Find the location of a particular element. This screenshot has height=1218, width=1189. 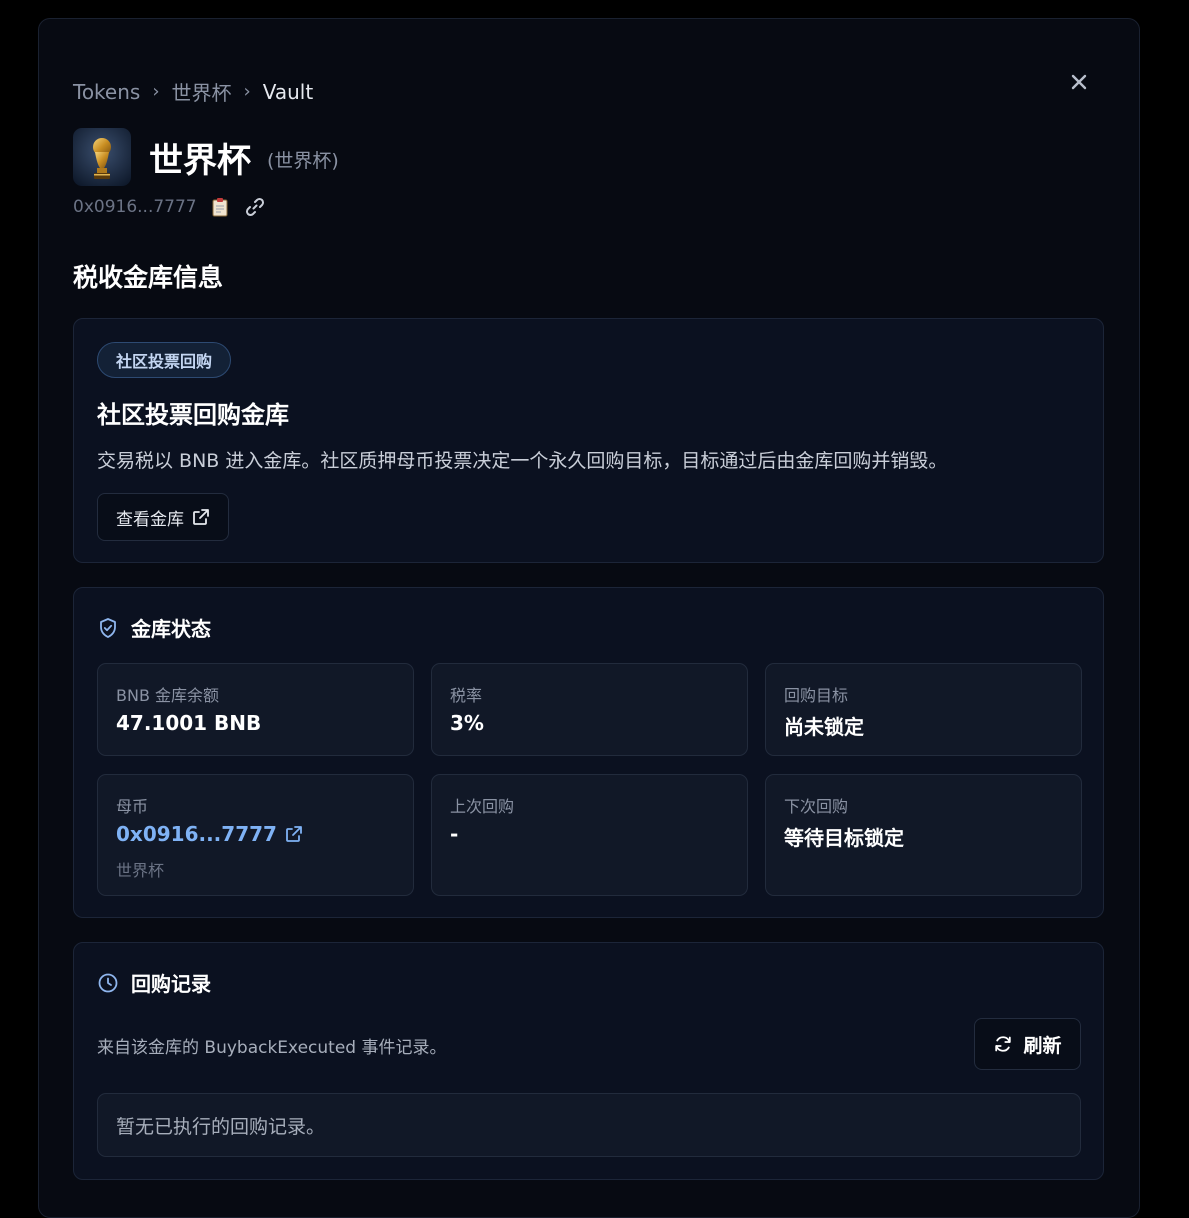

parent-token-link: 0x0916...7777 is located at coordinates (209, 834).